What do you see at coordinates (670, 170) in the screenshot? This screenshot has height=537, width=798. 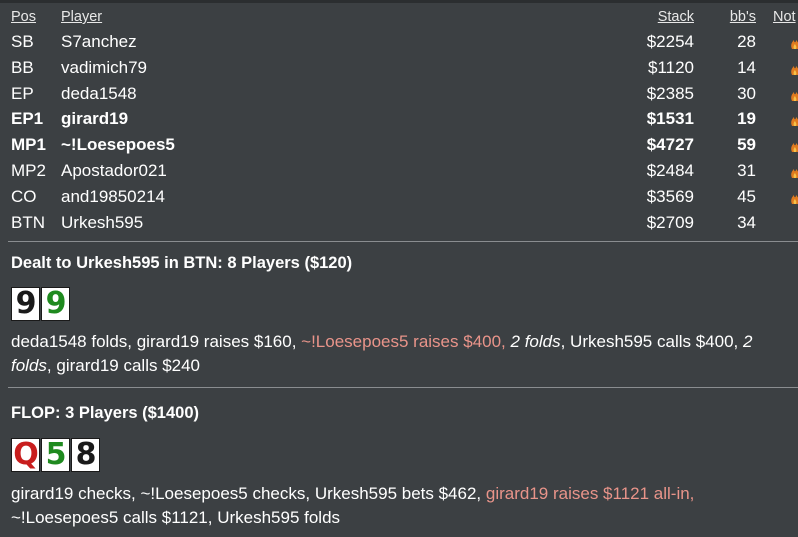 I see `player-stack: $2484` at bounding box center [670, 170].